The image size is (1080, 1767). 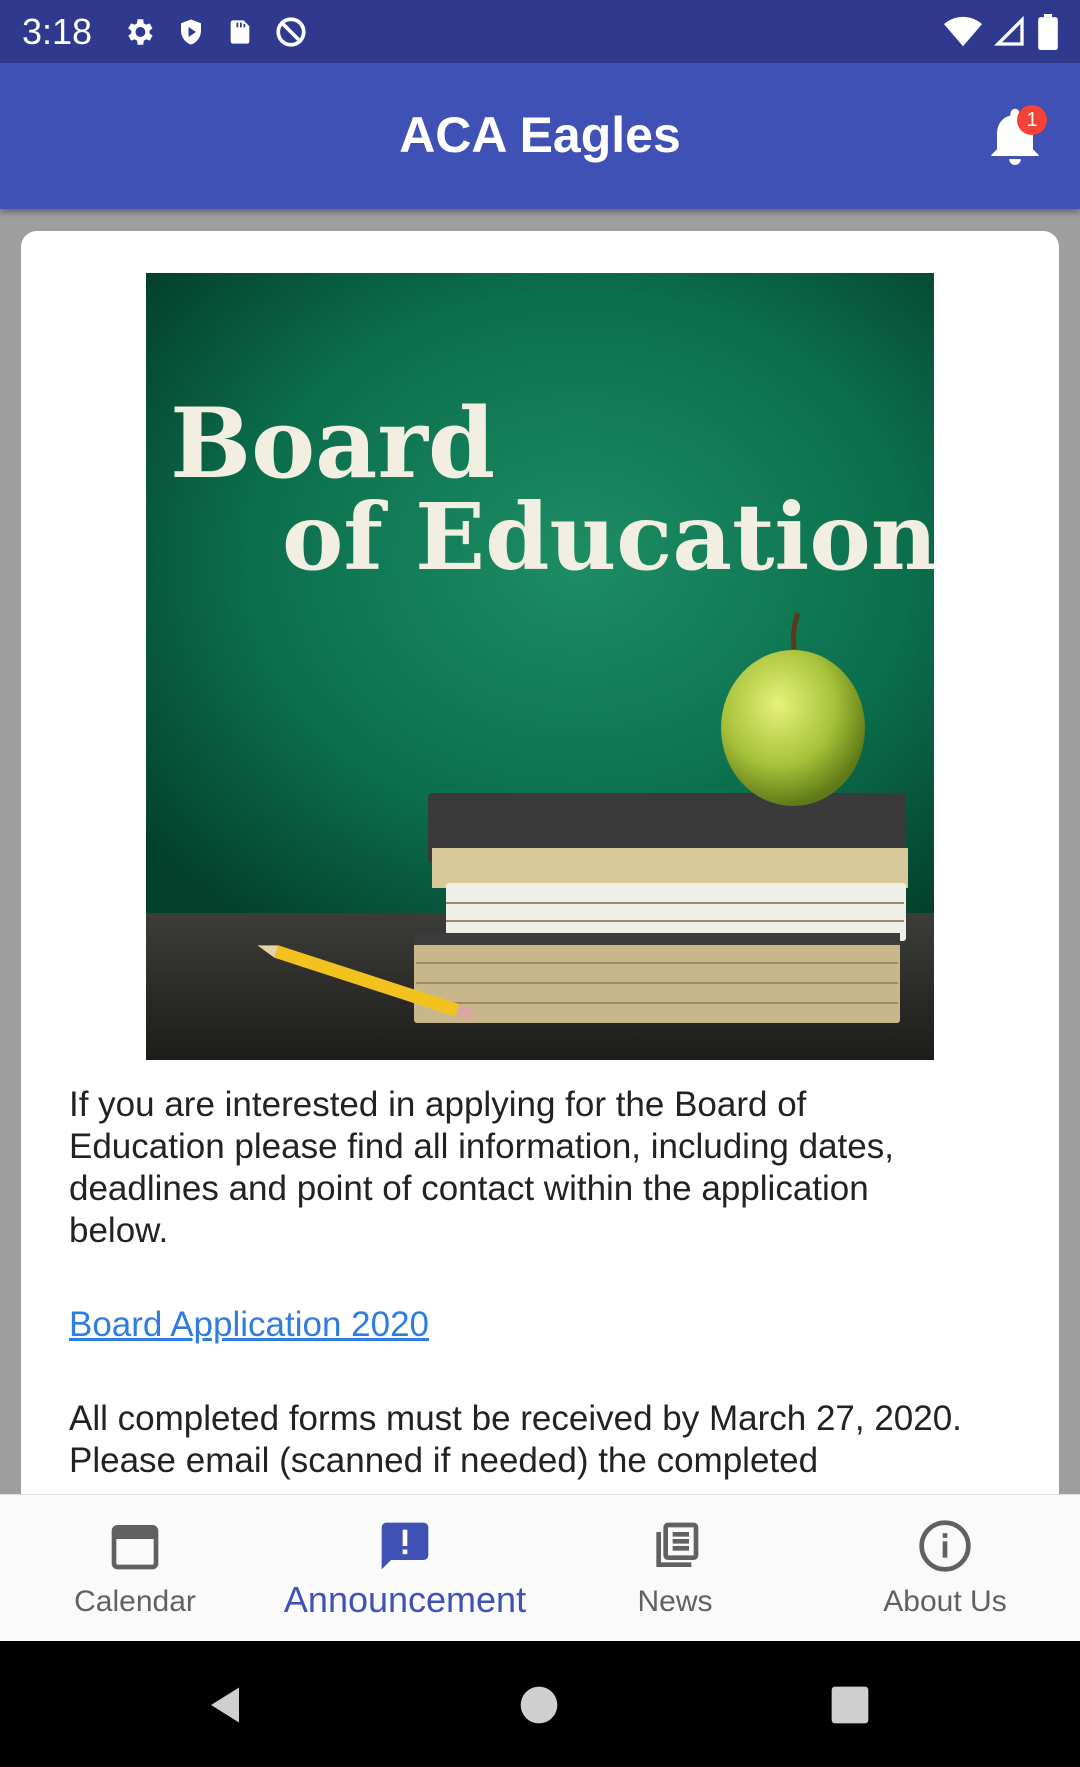 I want to click on notification-badge: 1, so click(x=1032, y=120).